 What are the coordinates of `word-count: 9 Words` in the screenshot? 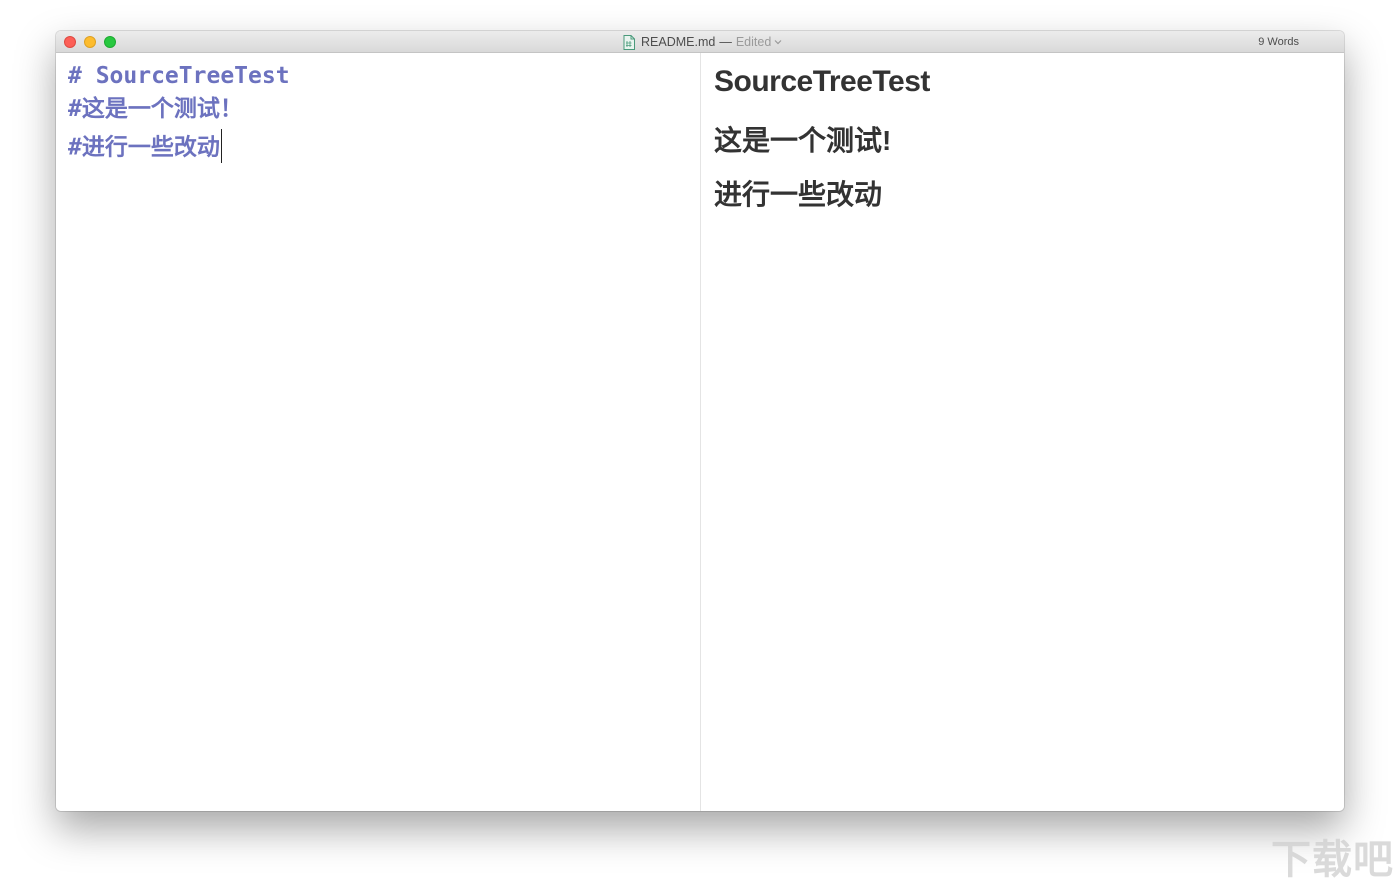 It's located at (1278, 42).